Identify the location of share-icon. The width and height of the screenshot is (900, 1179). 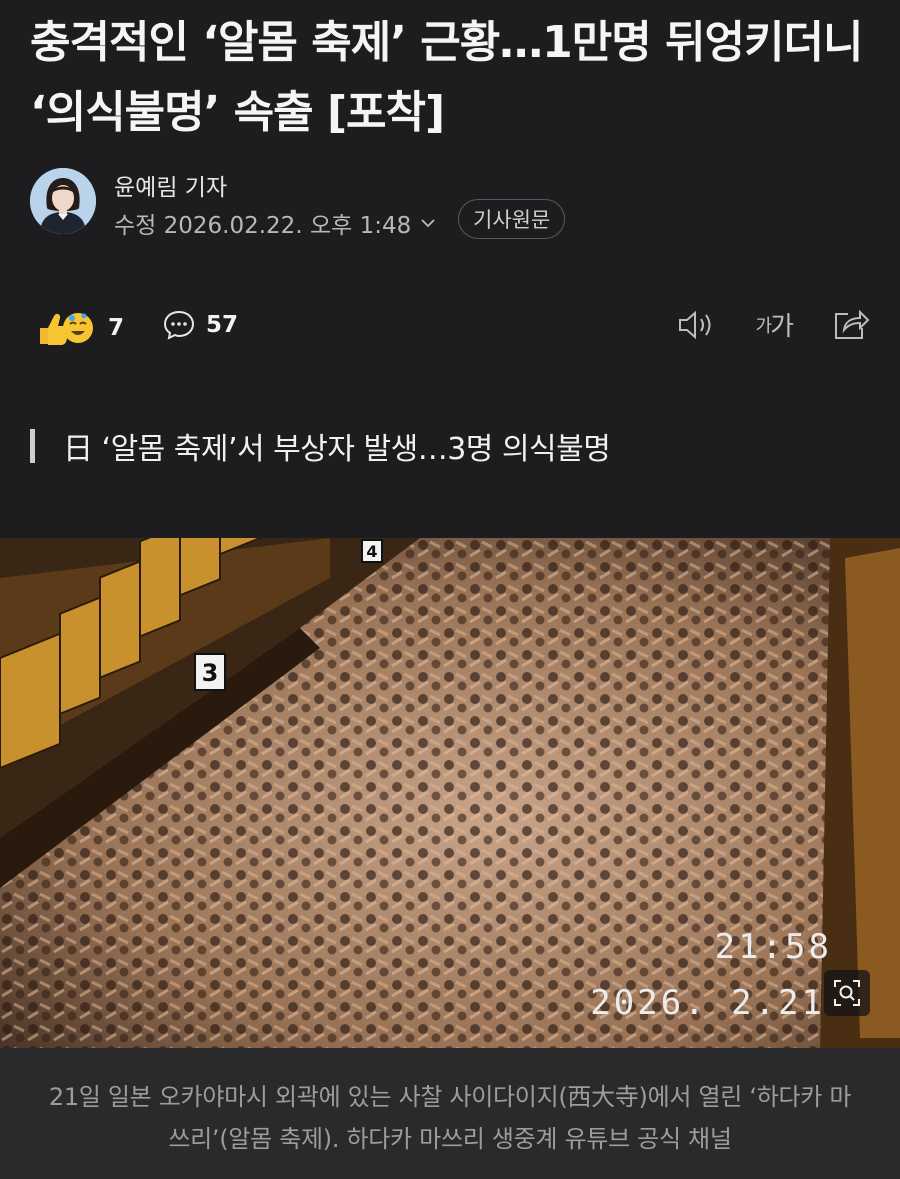
(852, 324).